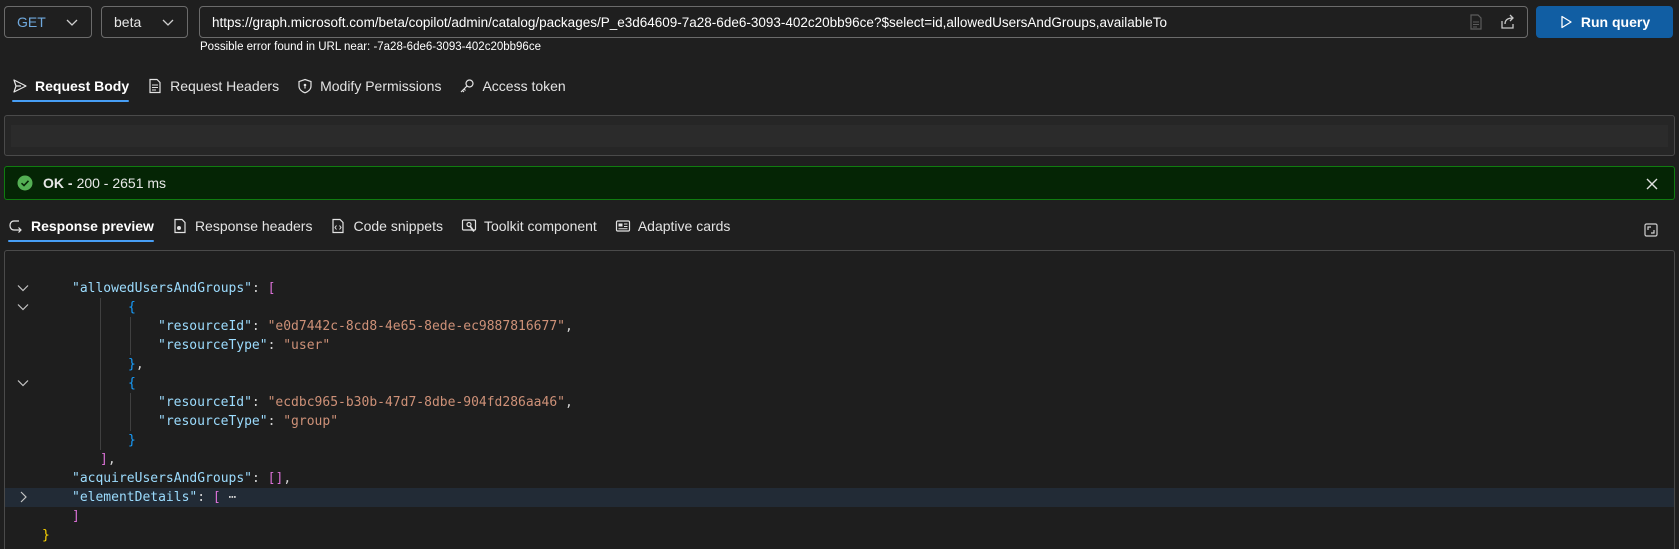 Image resolution: width=1679 pixels, height=549 pixels. Describe the element at coordinates (25, 183) in the screenshot. I see `success-check-icon` at that location.